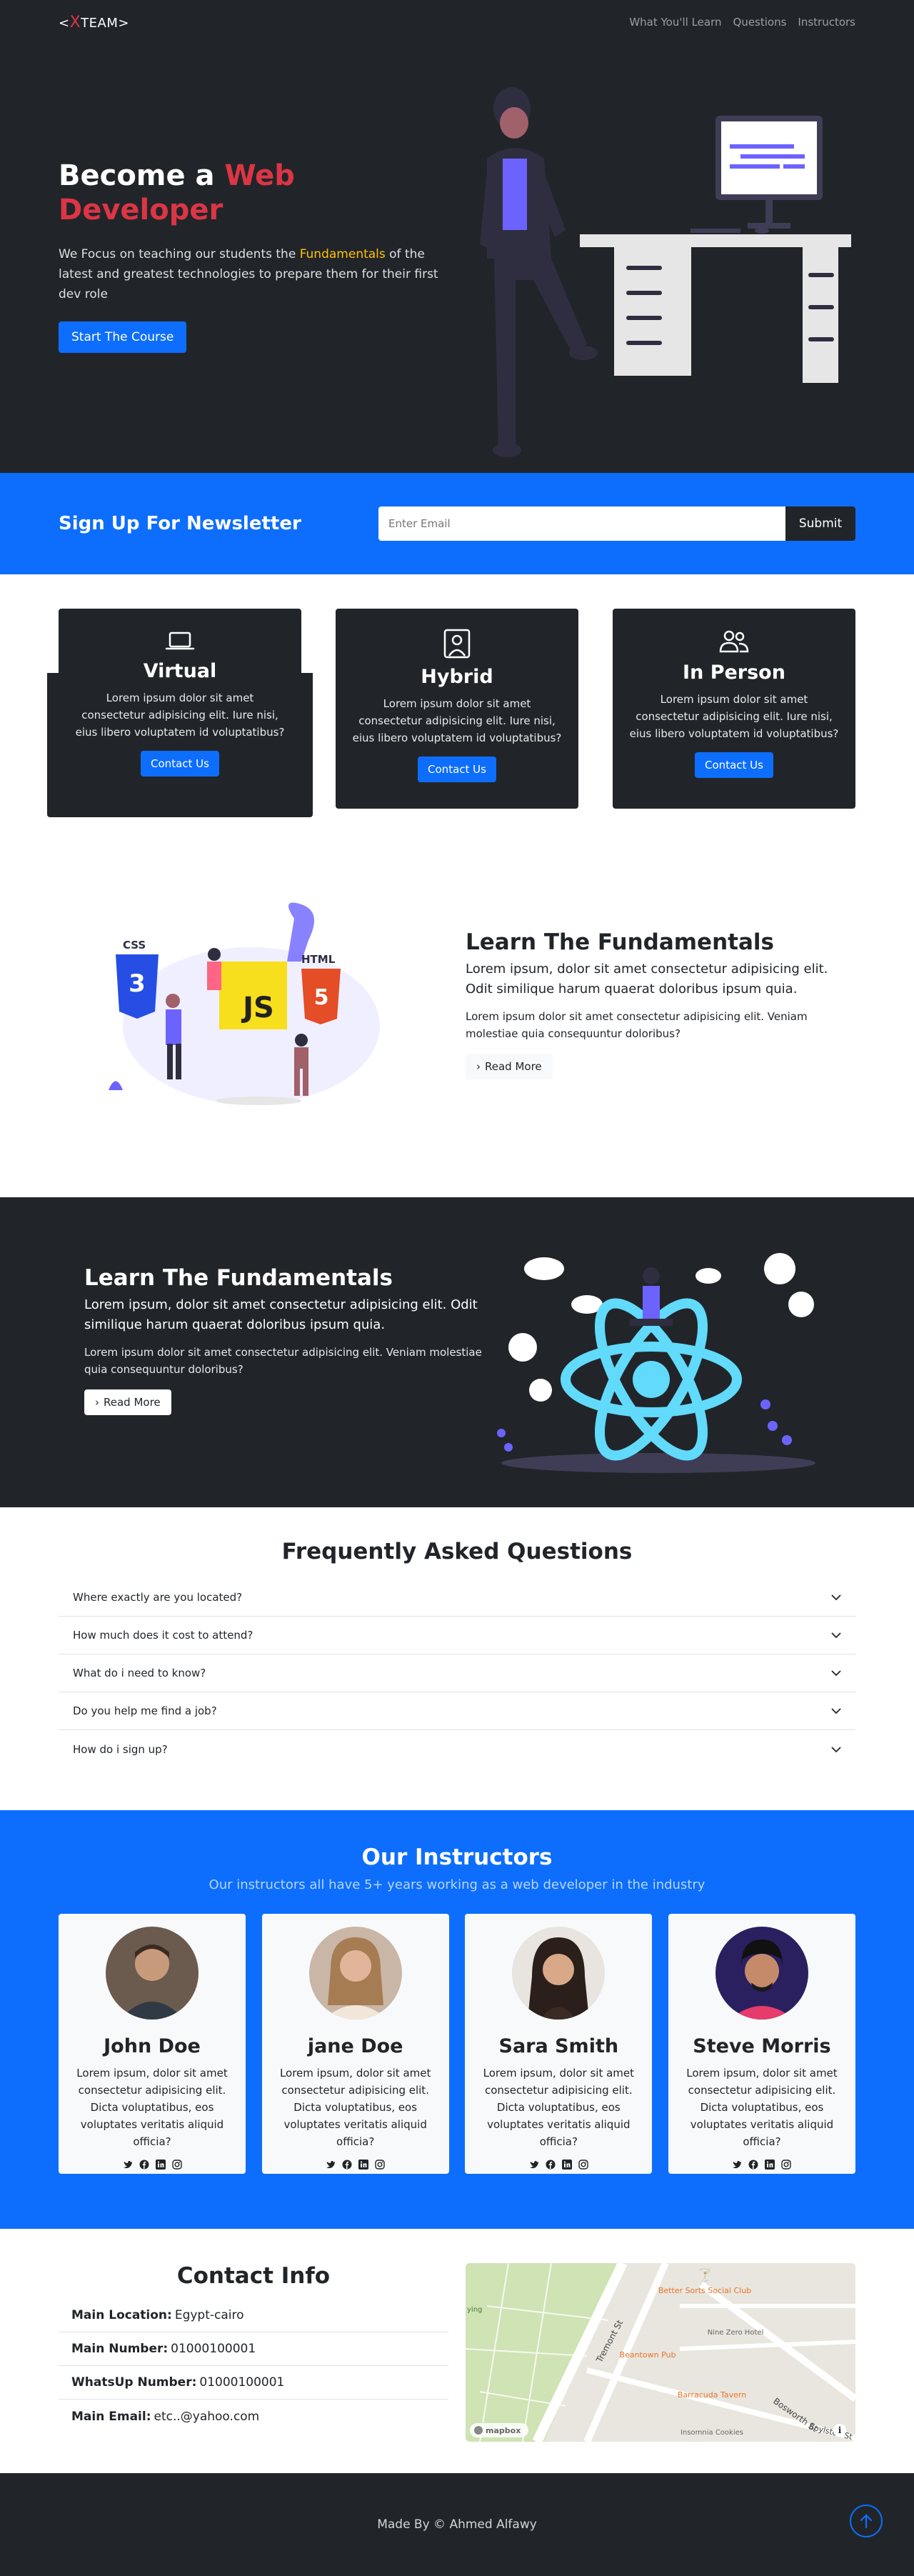 The image size is (914, 2576). What do you see at coordinates (457, 1749) in the screenshot?
I see `faq-item: How do i sign up?` at bounding box center [457, 1749].